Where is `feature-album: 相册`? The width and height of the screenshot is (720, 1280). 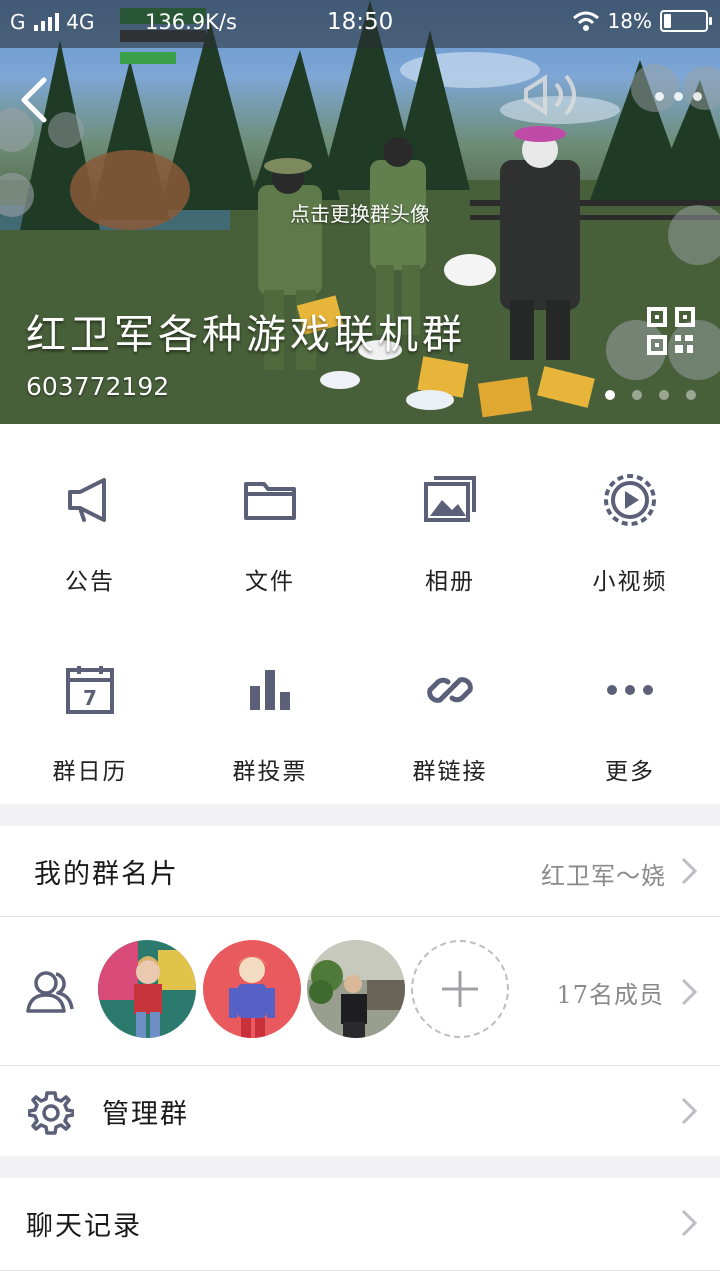
feature-album: 相册 is located at coordinates (450, 519).